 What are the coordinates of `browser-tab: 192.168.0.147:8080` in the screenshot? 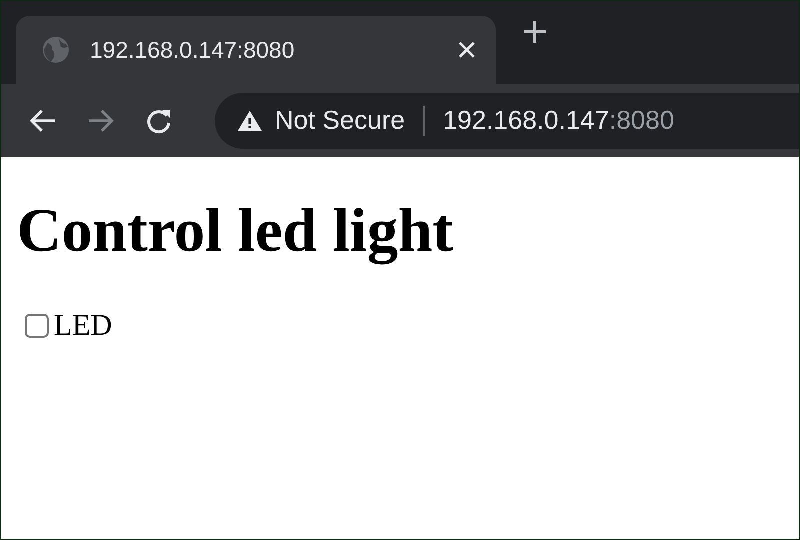 It's located at (256, 50).